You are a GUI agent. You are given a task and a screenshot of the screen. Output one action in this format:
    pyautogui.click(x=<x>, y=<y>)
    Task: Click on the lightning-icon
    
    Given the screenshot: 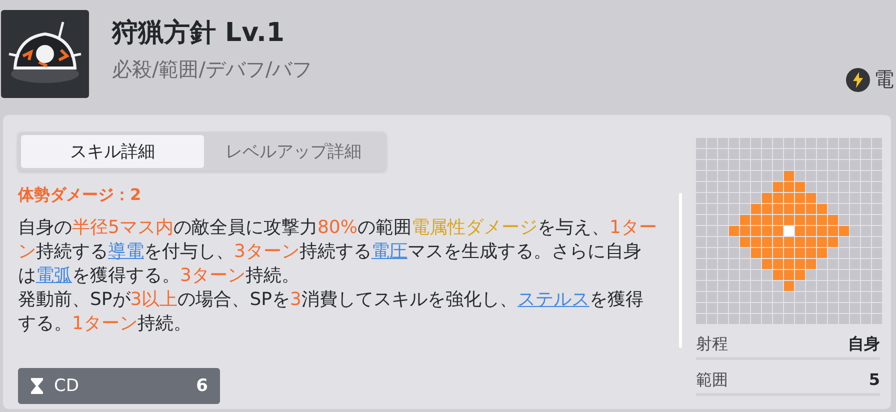 What is the action you would take?
    pyautogui.click(x=858, y=80)
    